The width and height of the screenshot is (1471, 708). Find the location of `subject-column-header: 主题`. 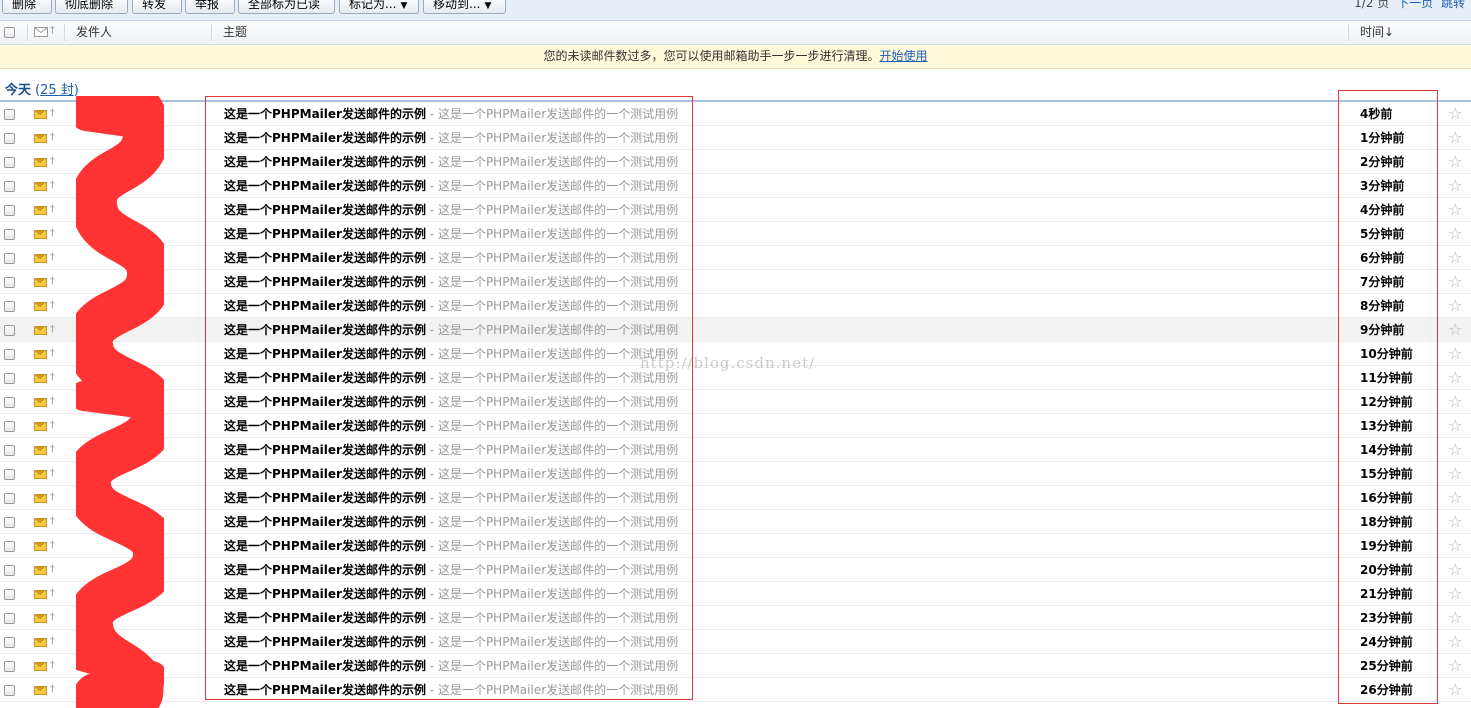

subject-column-header: 主题 is located at coordinates (235, 32).